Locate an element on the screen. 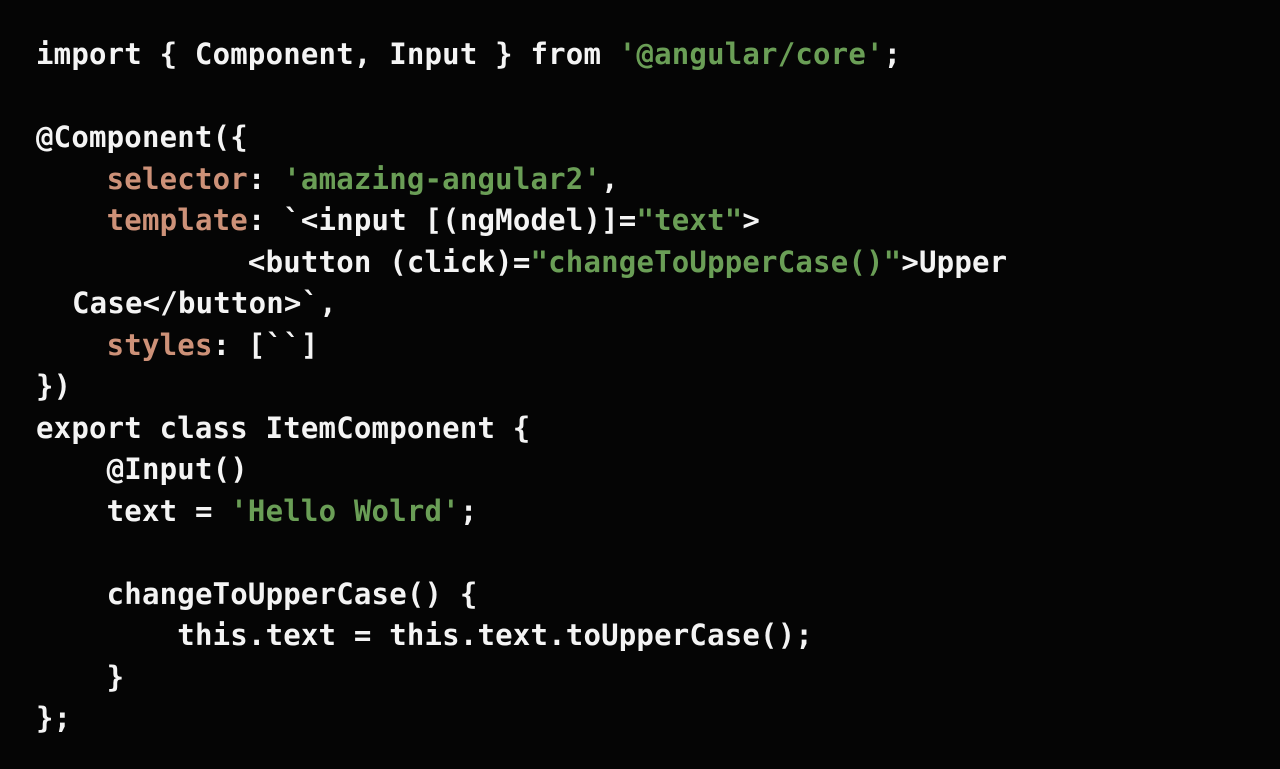 The image size is (1280, 769). code-line: @Input() is located at coordinates (641, 470).